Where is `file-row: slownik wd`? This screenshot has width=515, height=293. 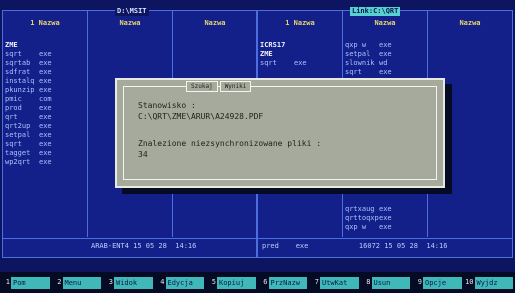
file-row: slownik wd is located at coordinates (385, 63).